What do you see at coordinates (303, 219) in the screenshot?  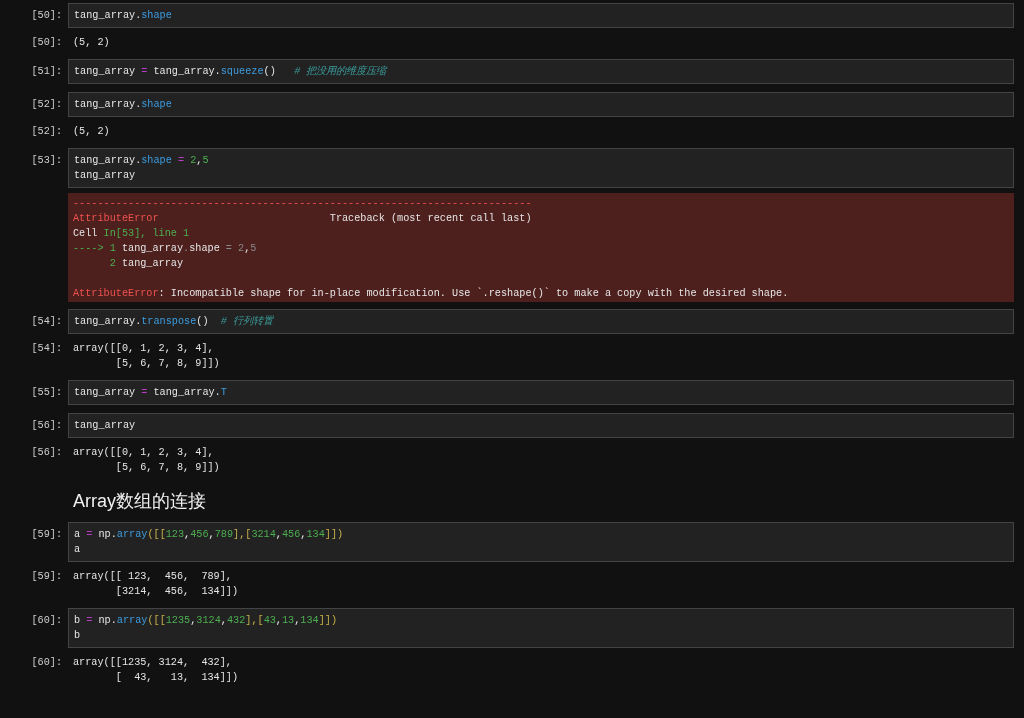 I see `traceback-line: AttributeError Traceback (most recent call last)` at bounding box center [303, 219].